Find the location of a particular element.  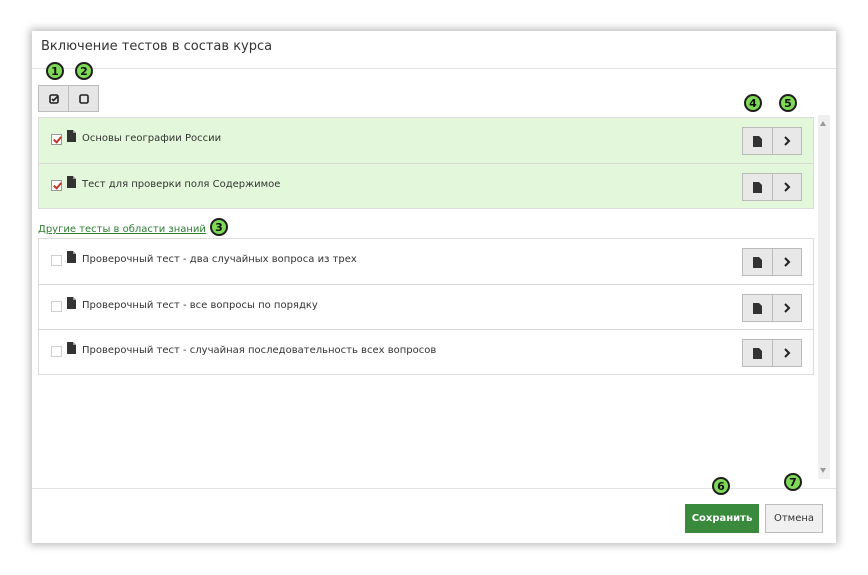

dialog-title: Включение тестов в состав курса is located at coordinates (157, 46).